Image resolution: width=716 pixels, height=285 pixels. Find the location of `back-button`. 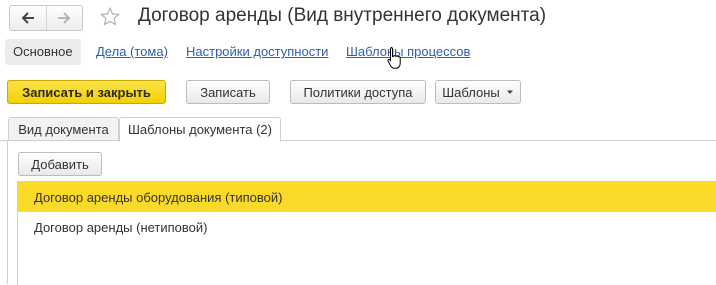

back-button is located at coordinates (28, 18).